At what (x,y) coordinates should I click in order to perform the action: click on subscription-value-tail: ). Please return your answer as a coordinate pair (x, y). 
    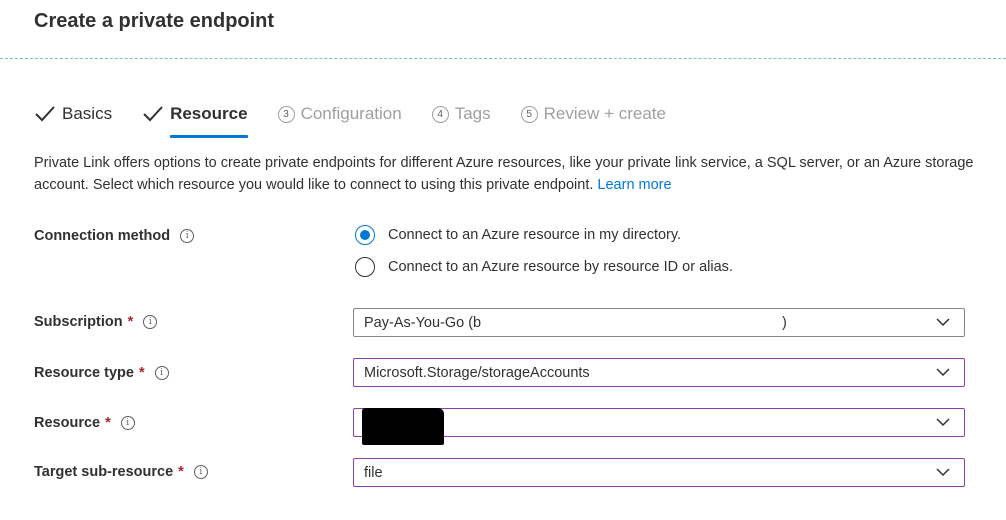
    Looking at the image, I should click on (784, 322).